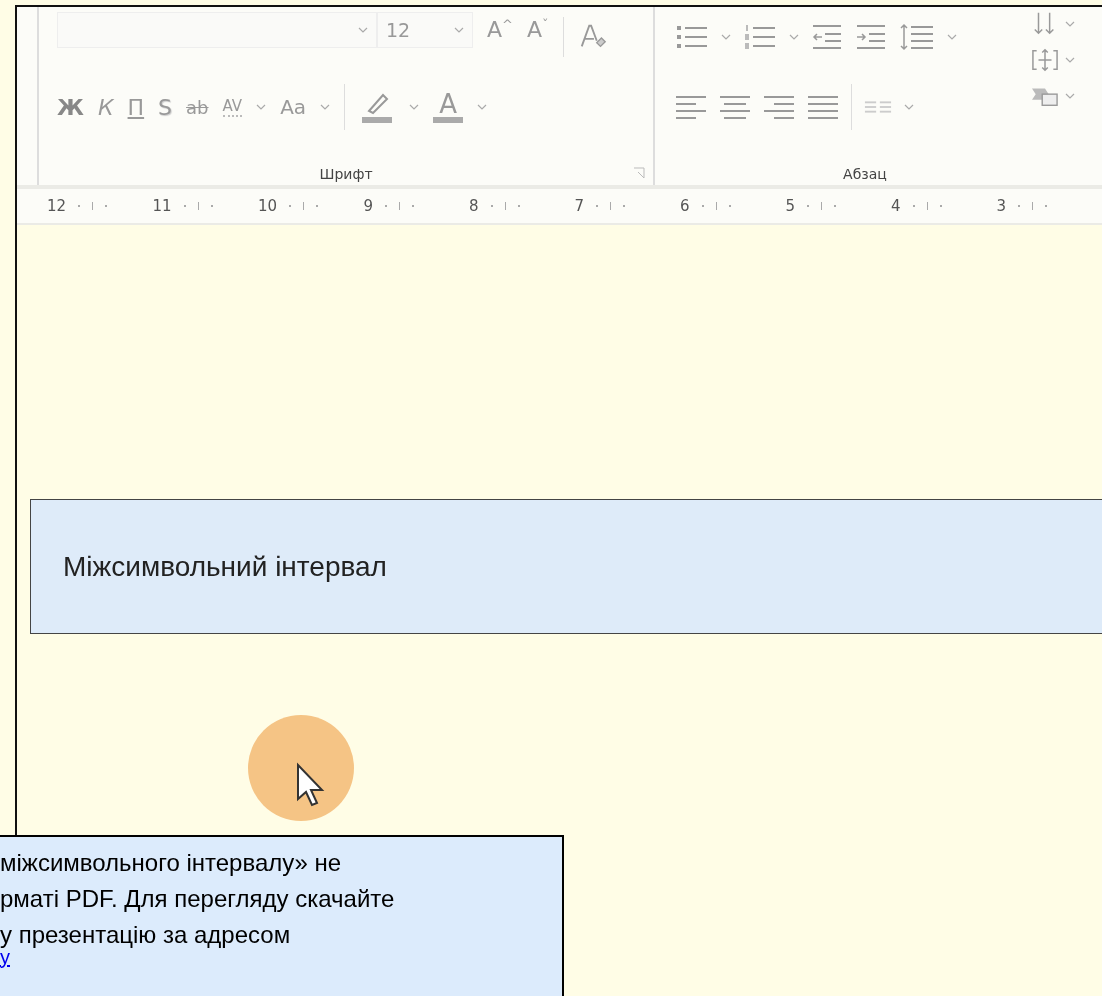 The height and width of the screenshot is (996, 1102). Describe the element at coordinates (685, 206) in the screenshot. I see `ruler-number: 6` at that location.